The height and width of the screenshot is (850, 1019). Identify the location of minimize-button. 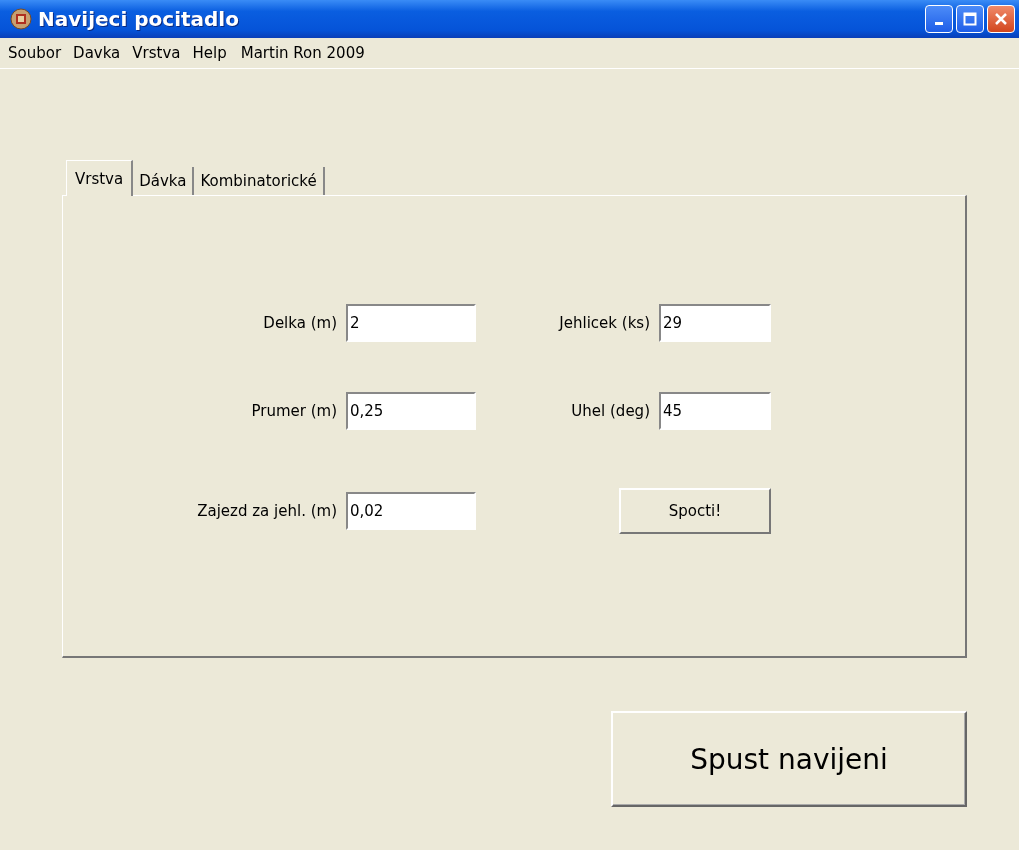
(939, 19).